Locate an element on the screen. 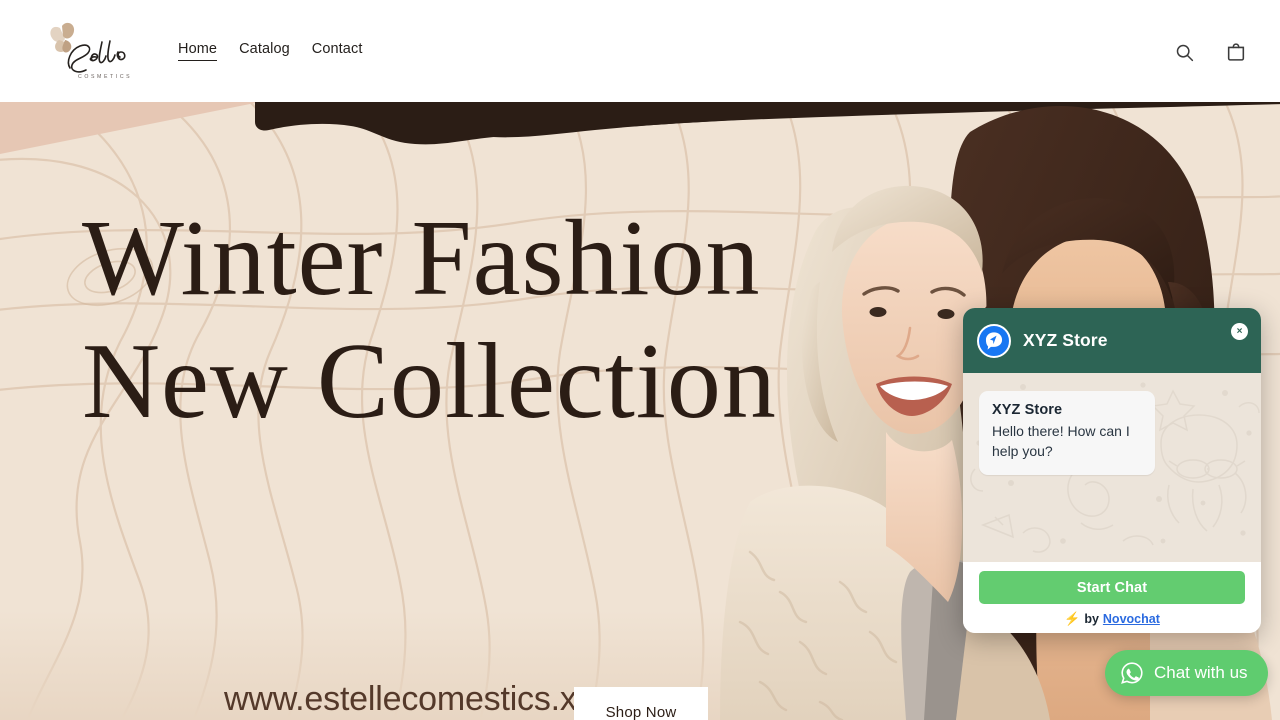 Image resolution: width=1280 pixels, height=720 pixels. cart-icon is located at coordinates (1236, 52).